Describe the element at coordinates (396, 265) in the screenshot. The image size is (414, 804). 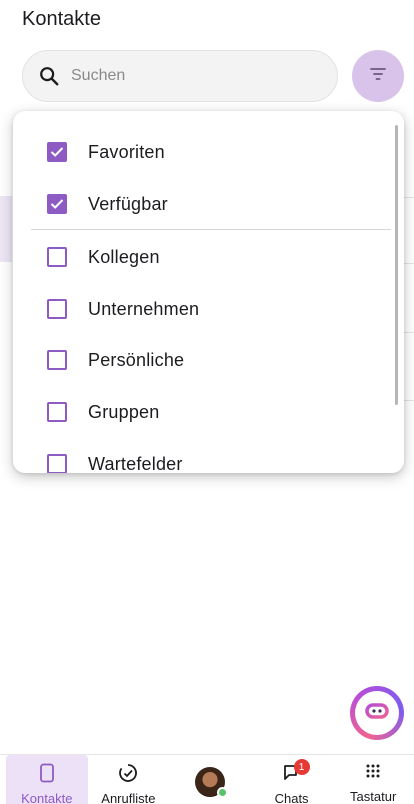
I see `scrollbar` at that location.